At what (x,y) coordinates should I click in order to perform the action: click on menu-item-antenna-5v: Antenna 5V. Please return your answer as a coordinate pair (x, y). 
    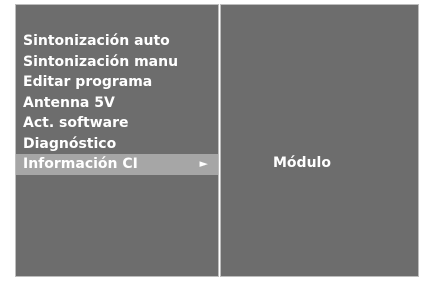
    Looking at the image, I should click on (117, 103).